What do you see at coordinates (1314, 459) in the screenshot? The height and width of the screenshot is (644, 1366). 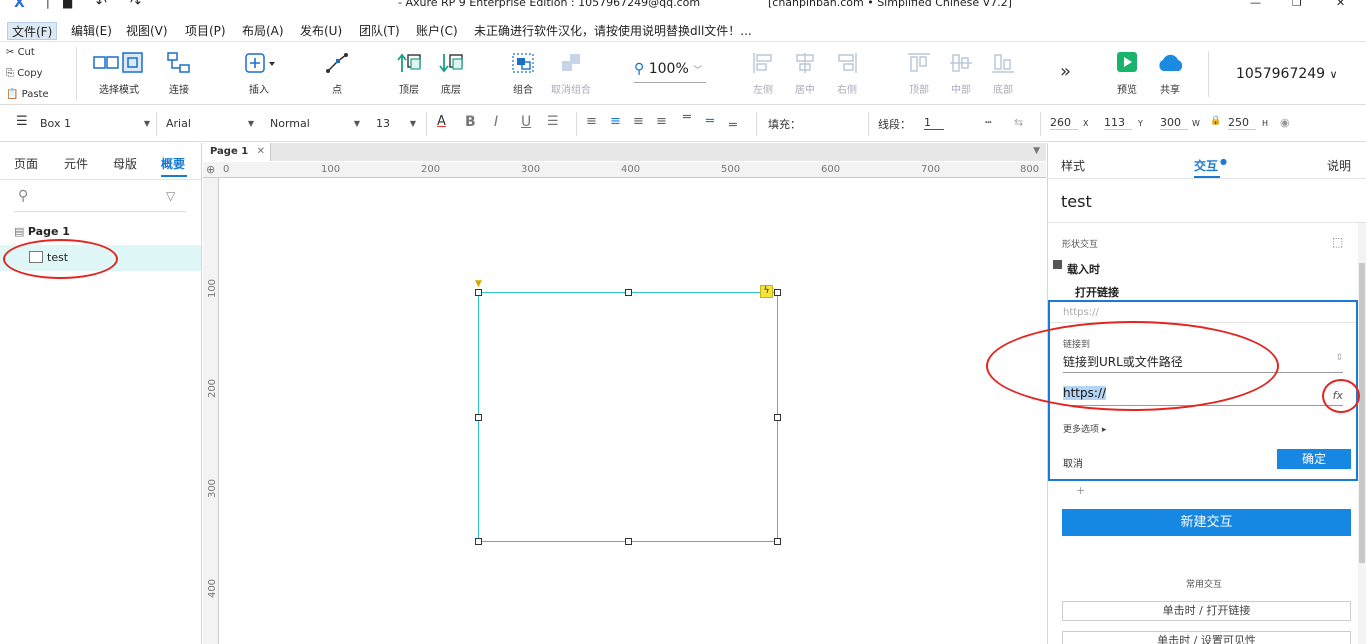 I see `confirm-button: 确定` at bounding box center [1314, 459].